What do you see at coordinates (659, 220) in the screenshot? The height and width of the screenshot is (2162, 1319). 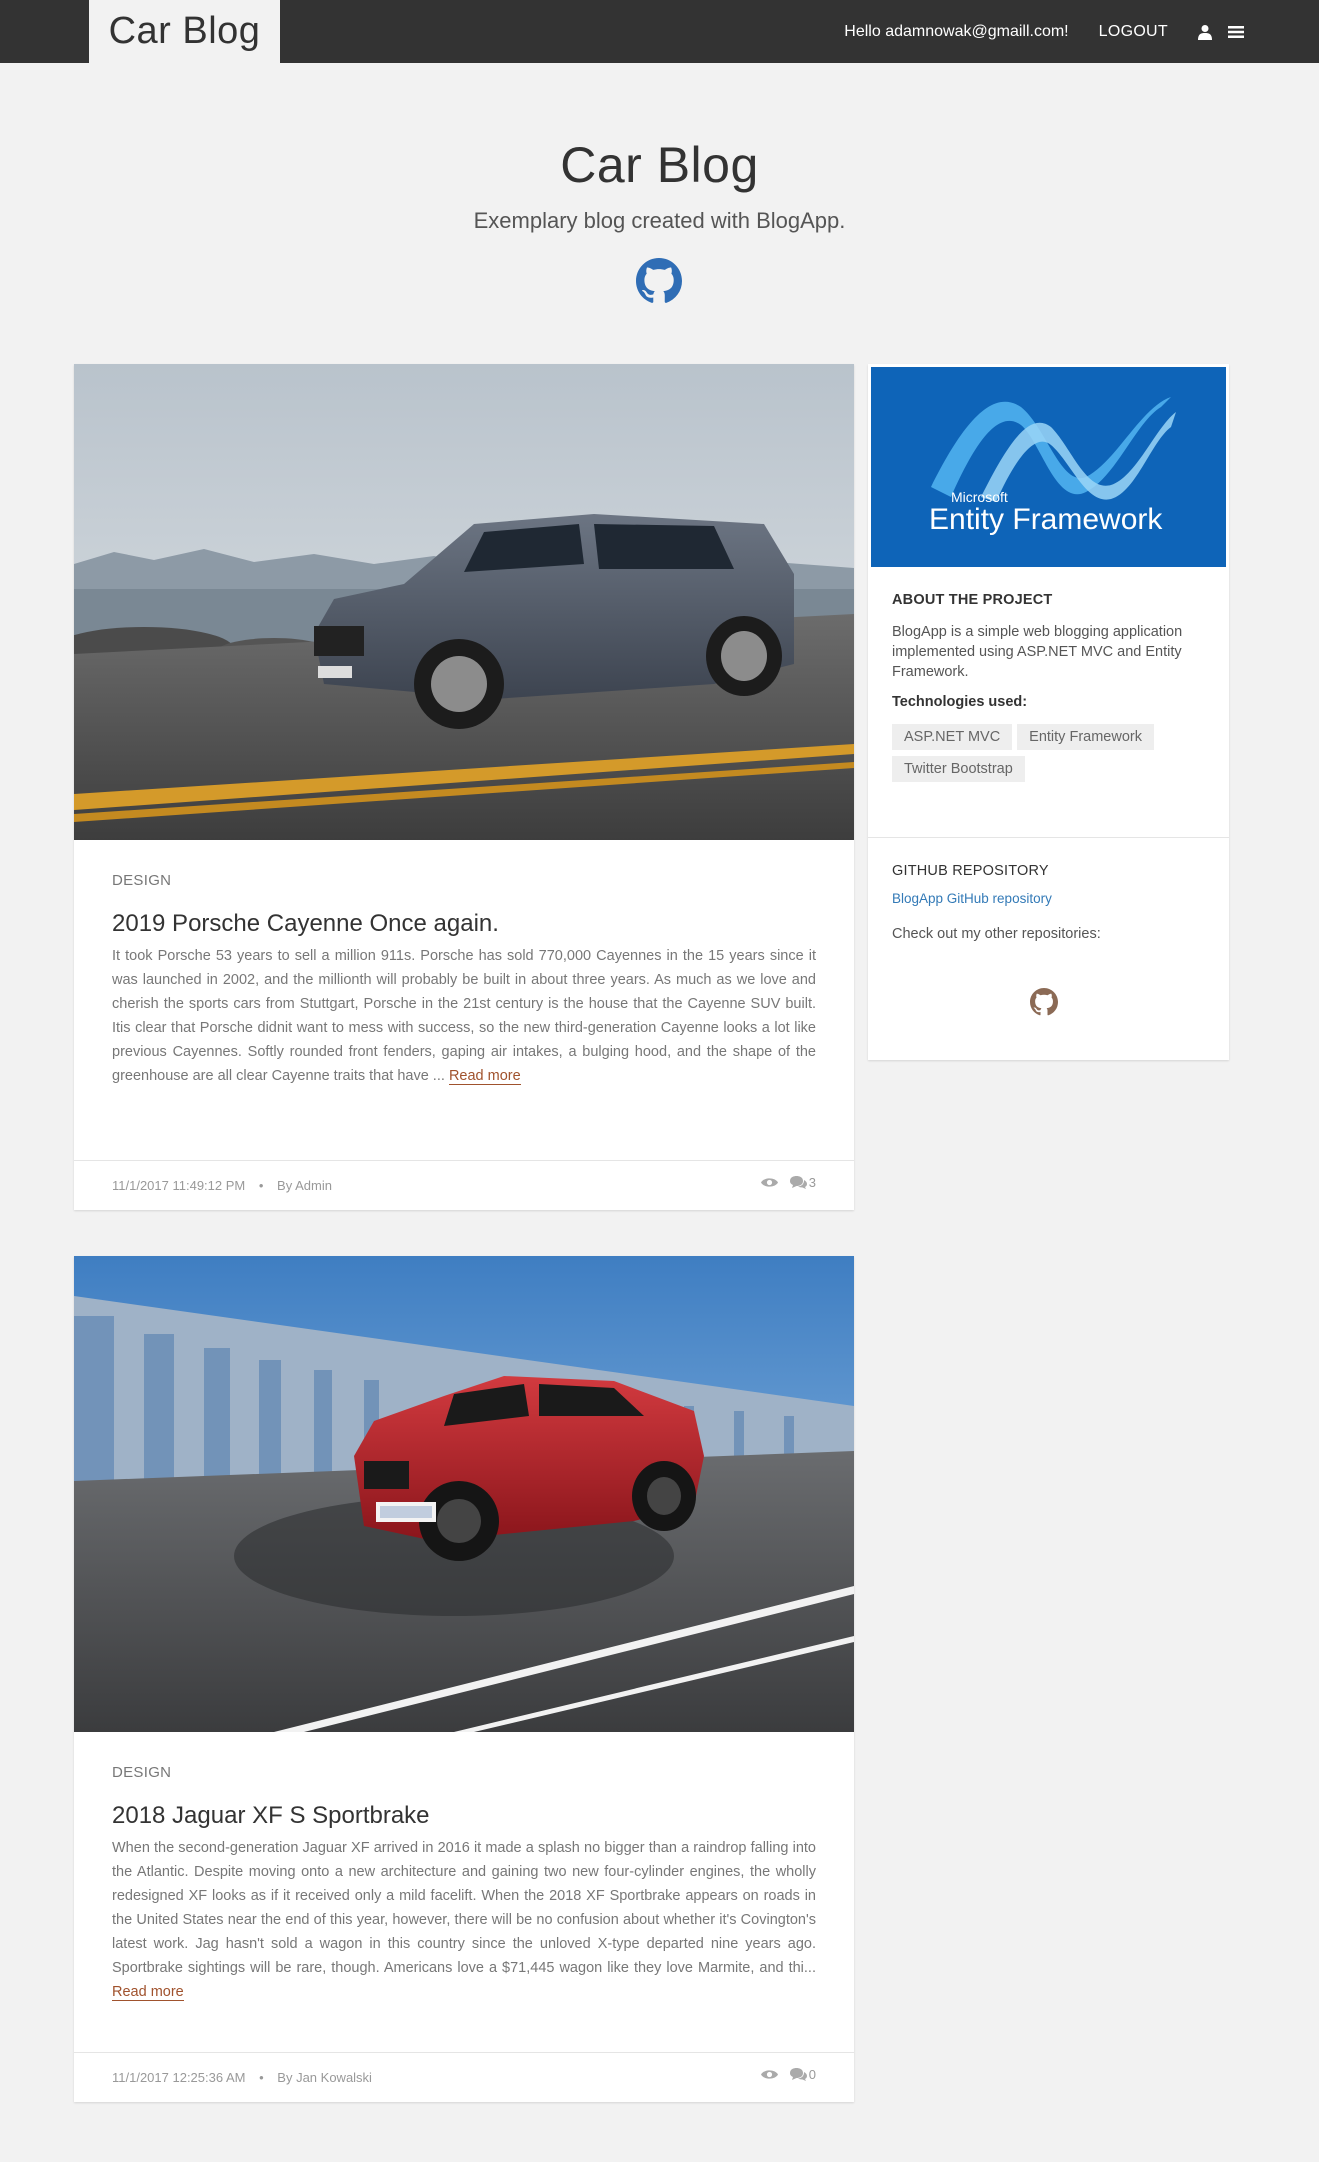 I see `page-subtitle: Exemplary blog created with BlogApp.` at bounding box center [659, 220].